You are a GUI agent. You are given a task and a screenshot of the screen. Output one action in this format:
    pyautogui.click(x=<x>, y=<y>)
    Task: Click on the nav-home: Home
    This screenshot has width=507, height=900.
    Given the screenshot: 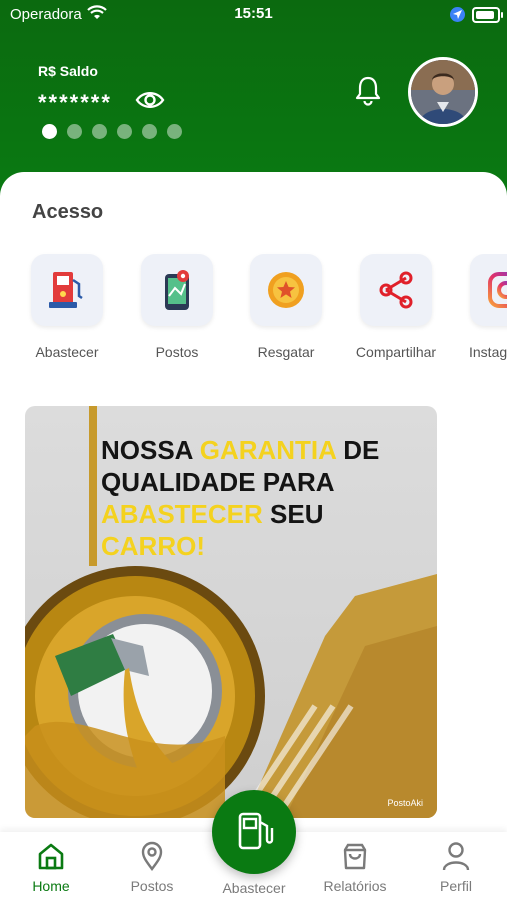 What is the action you would take?
    pyautogui.click(x=51, y=867)
    